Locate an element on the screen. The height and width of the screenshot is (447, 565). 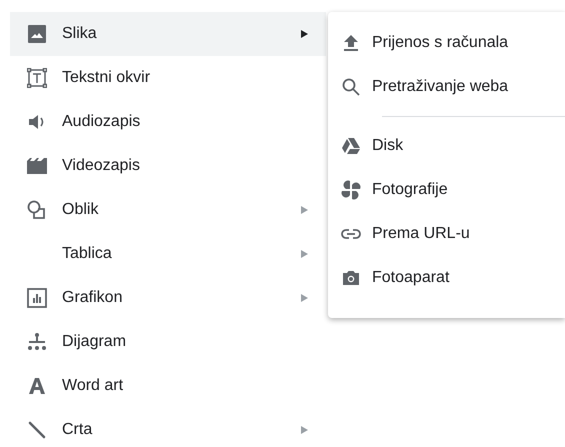
text-box-icon is located at coordinates (37, 78).